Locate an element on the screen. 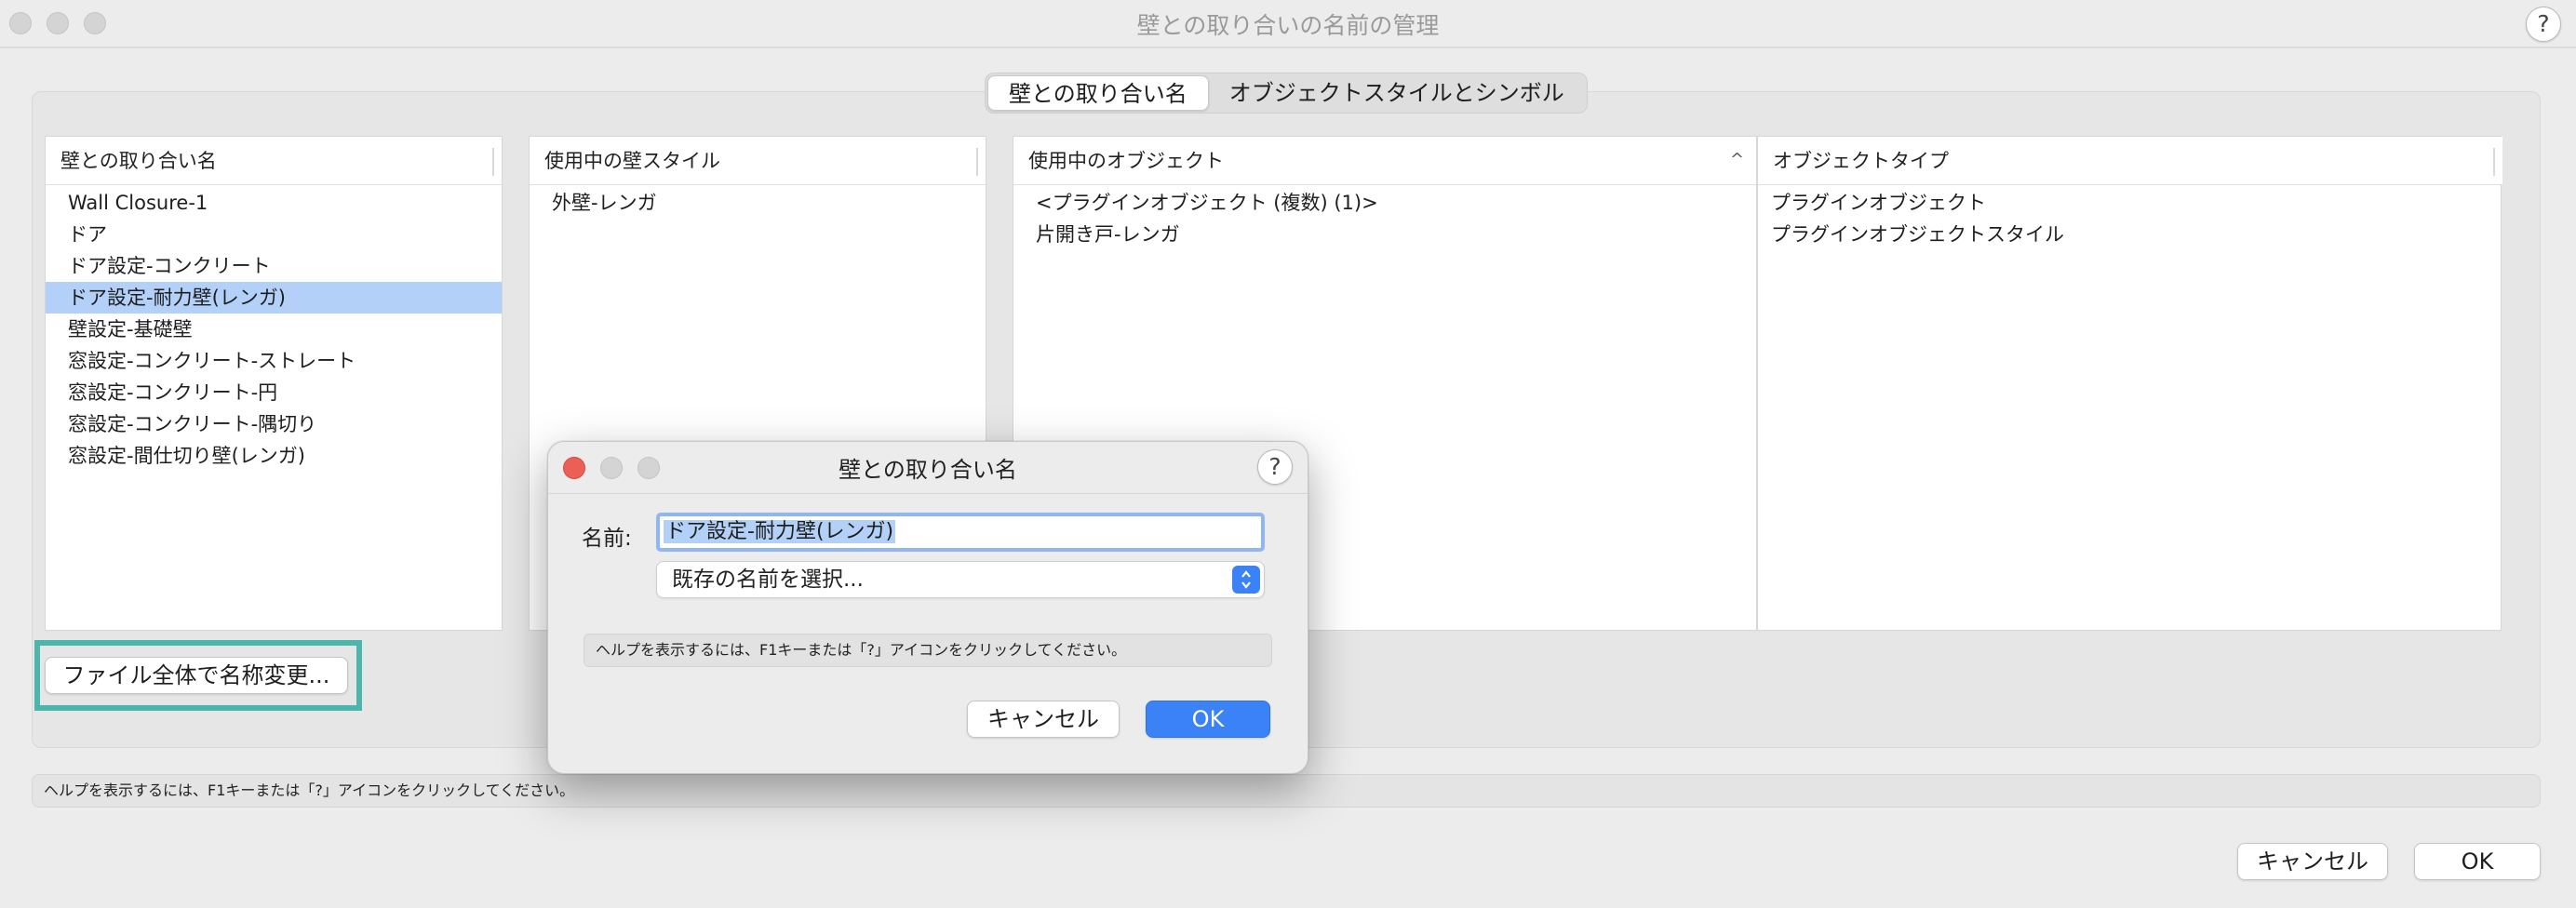  name-input-value: ドア設定-耐力壁(レンガ) is located at coordinates (780, 531).